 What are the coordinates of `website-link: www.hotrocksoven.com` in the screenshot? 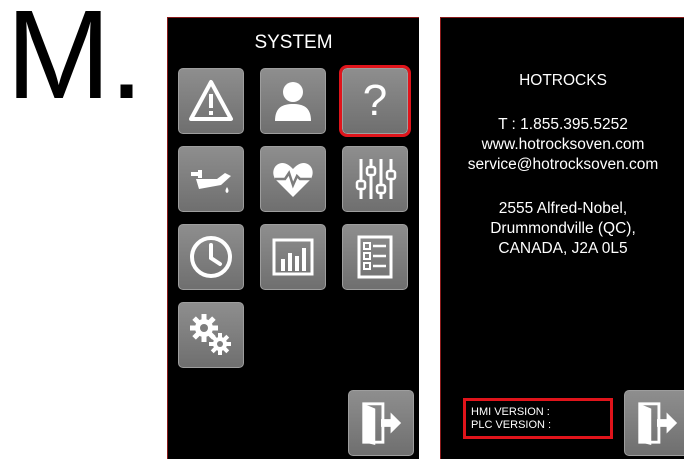 It's located at (563, 144).